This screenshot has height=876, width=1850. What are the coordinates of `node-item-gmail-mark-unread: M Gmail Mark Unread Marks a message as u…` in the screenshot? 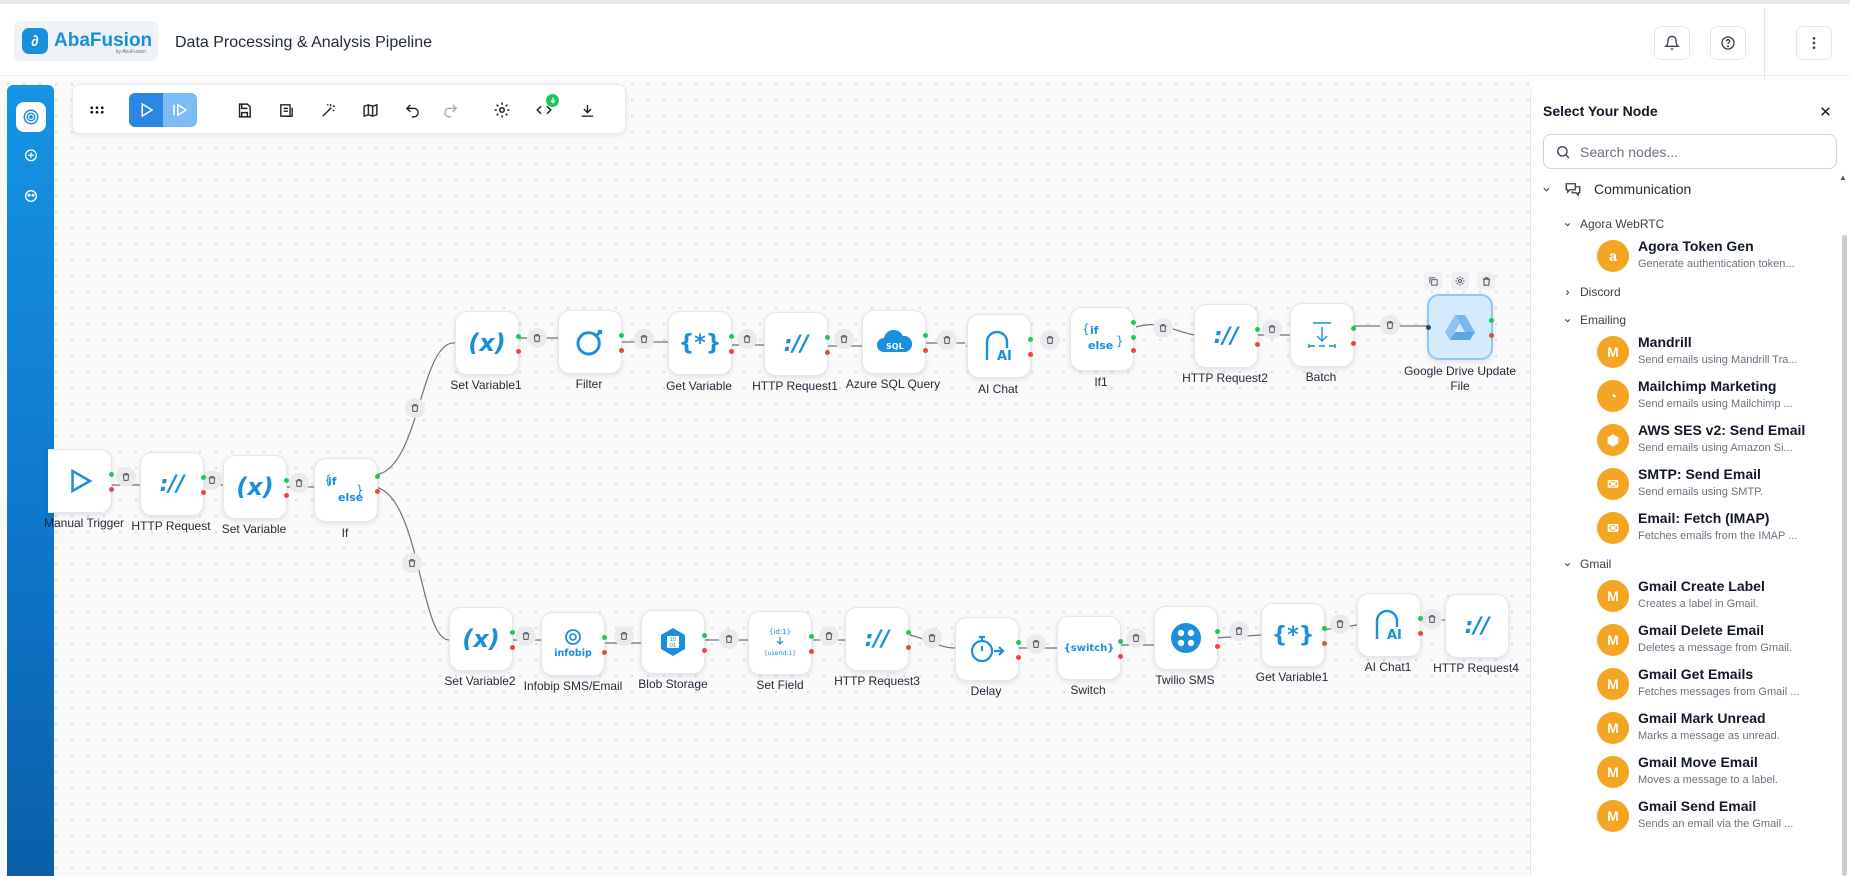 It's located at (1717, 728).